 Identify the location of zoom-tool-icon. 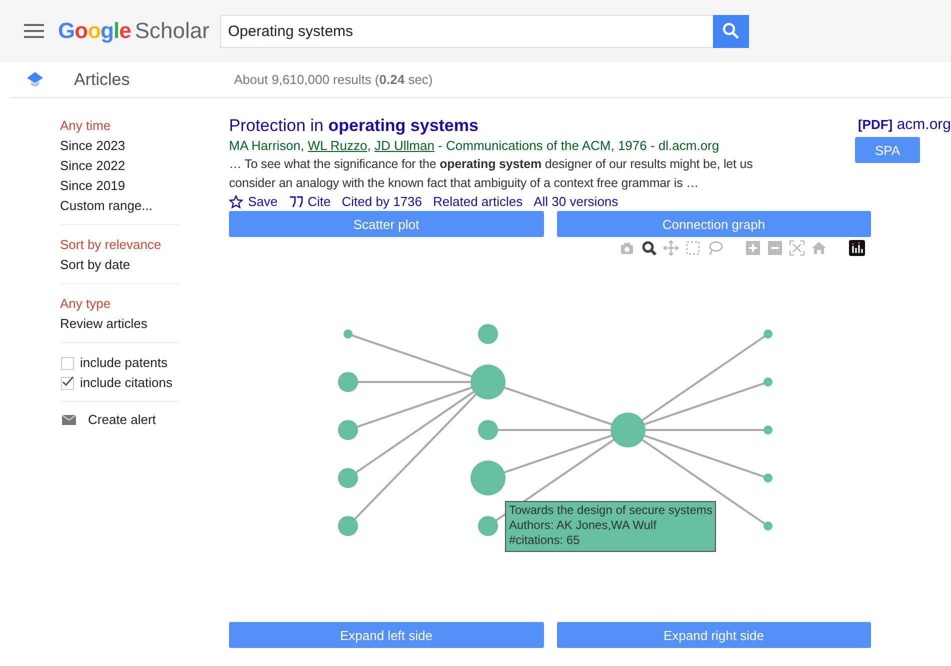
(649, 248).